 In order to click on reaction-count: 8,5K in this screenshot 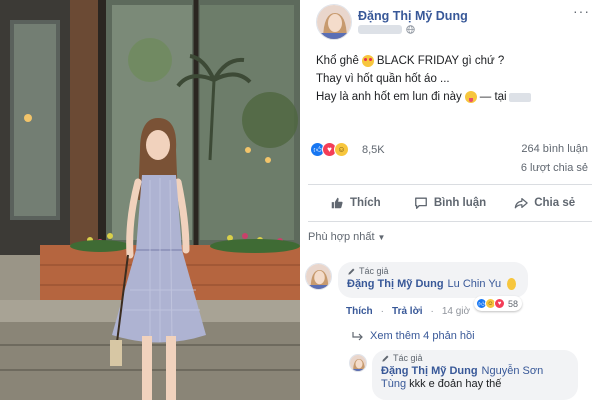, I will do `click(373, 150)`.